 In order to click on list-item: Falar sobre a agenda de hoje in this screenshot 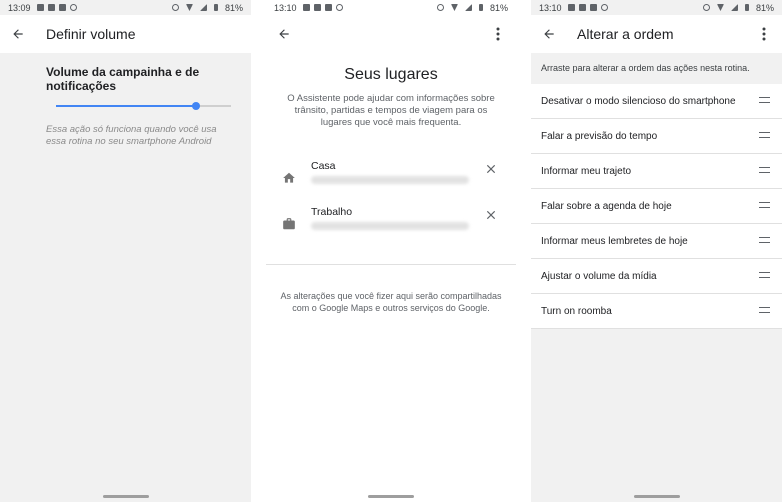, I will do `click(656, 206)`.